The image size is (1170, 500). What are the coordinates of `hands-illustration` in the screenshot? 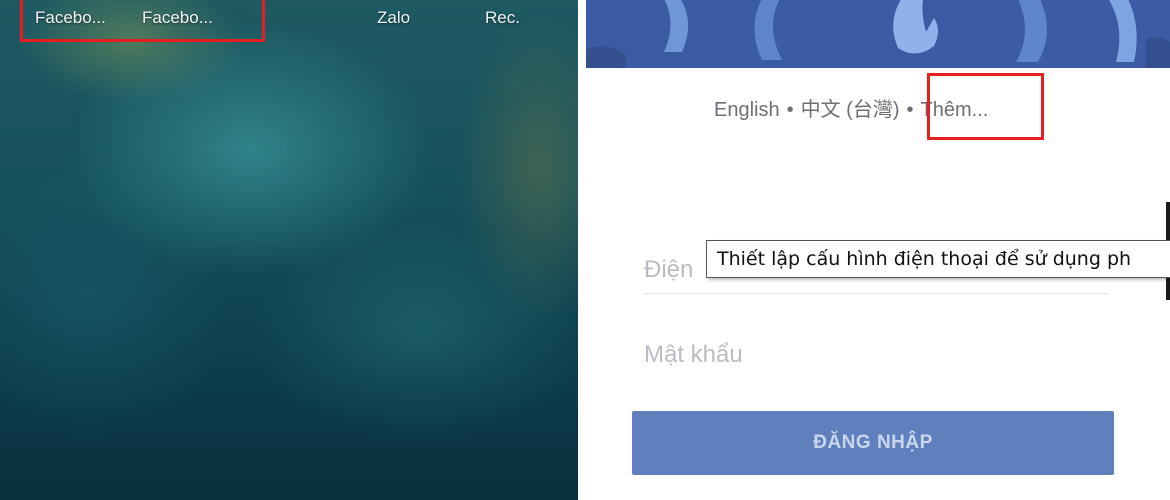 It's located at (878, 34).